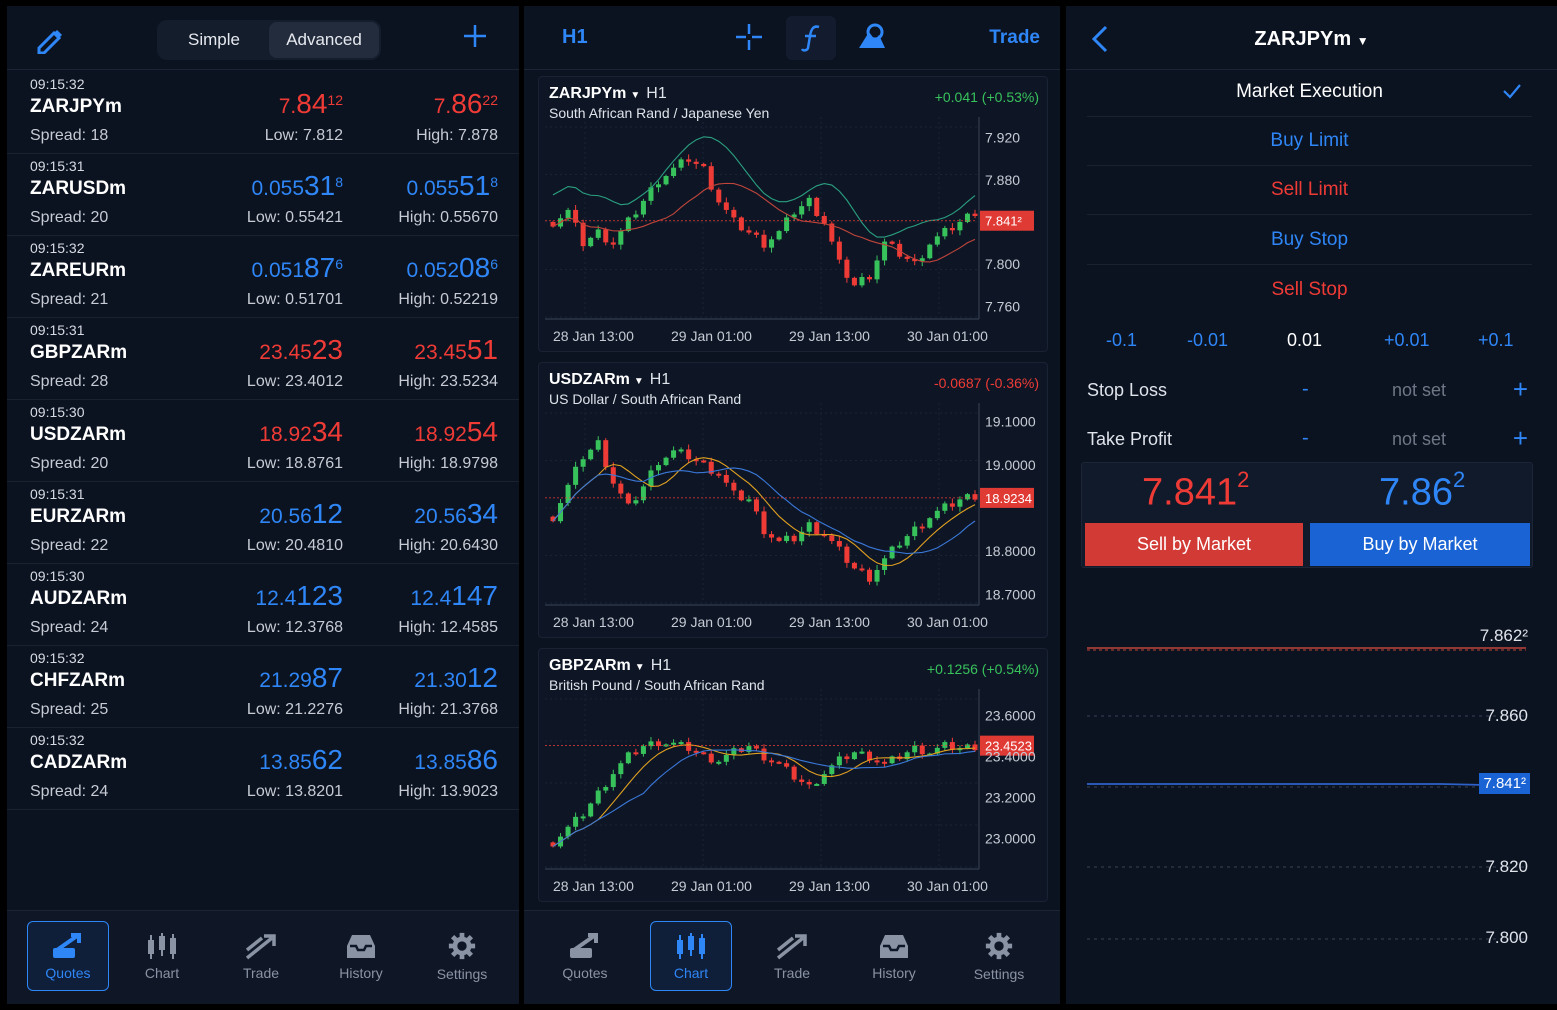  I want to click on volume-minus-0.01: -0.01, so click(1207, 340).